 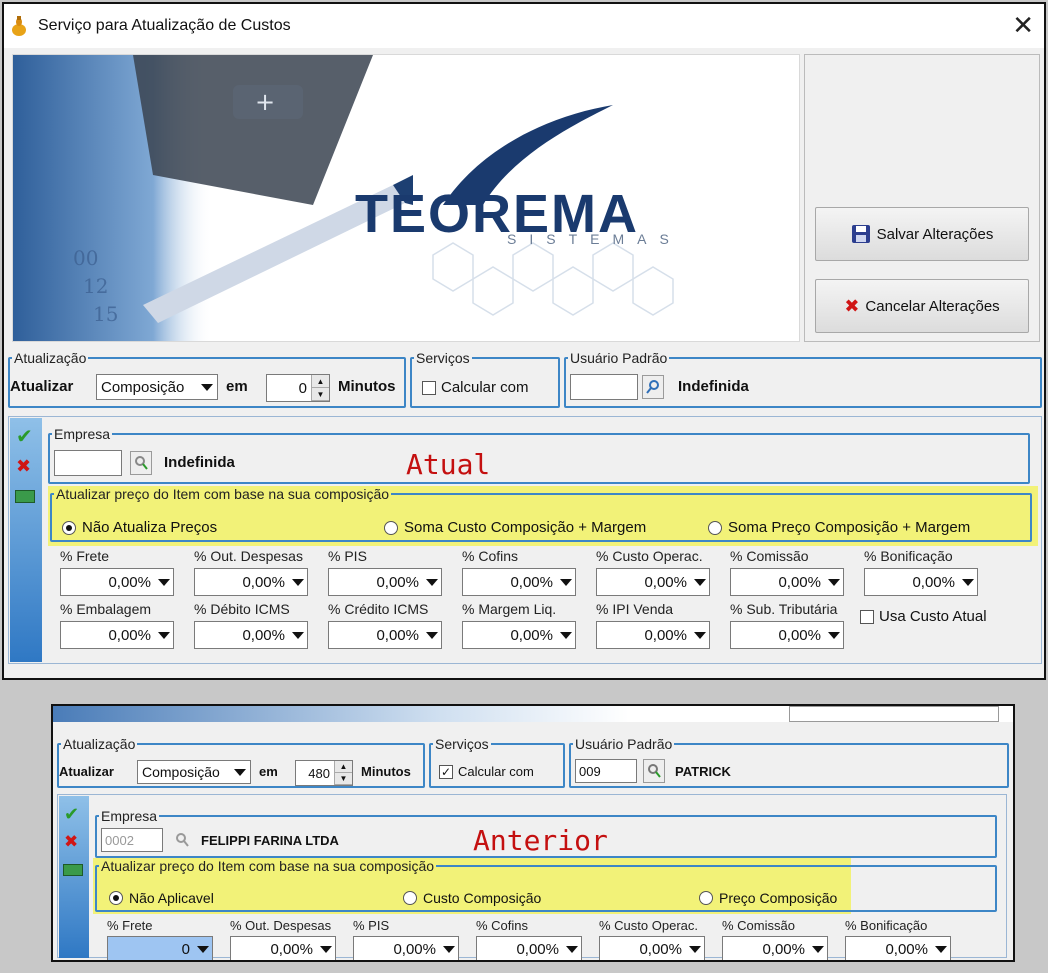 I want to click on checkbox-box: ✓, so click(x=446, y=771).